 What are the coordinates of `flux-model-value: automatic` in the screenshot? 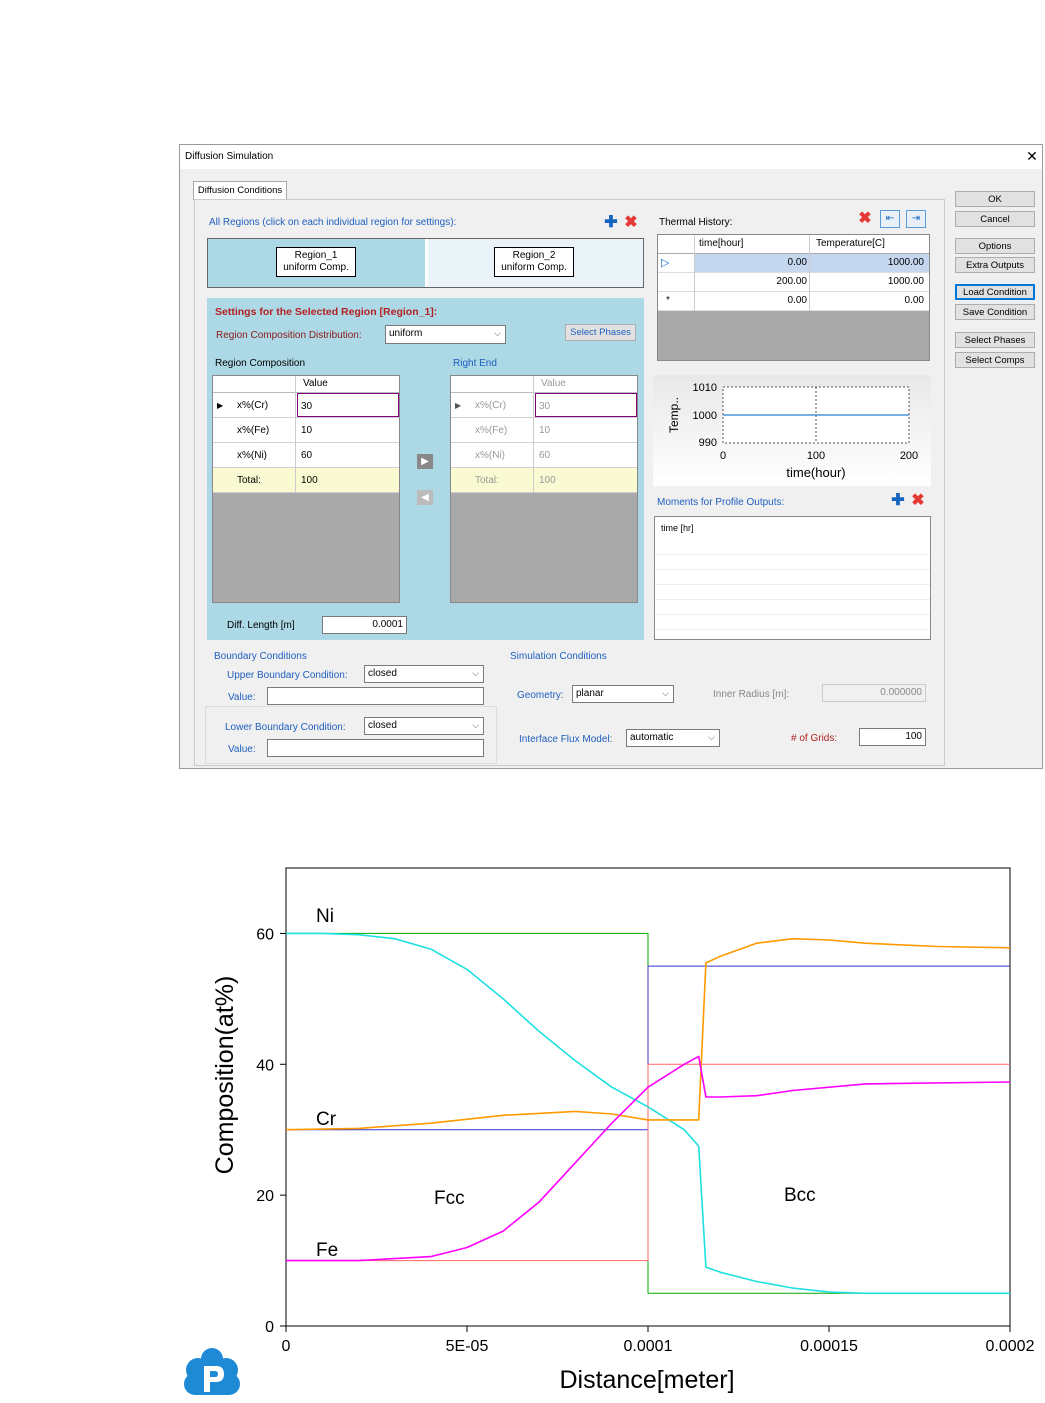 It's located at (652, 737).